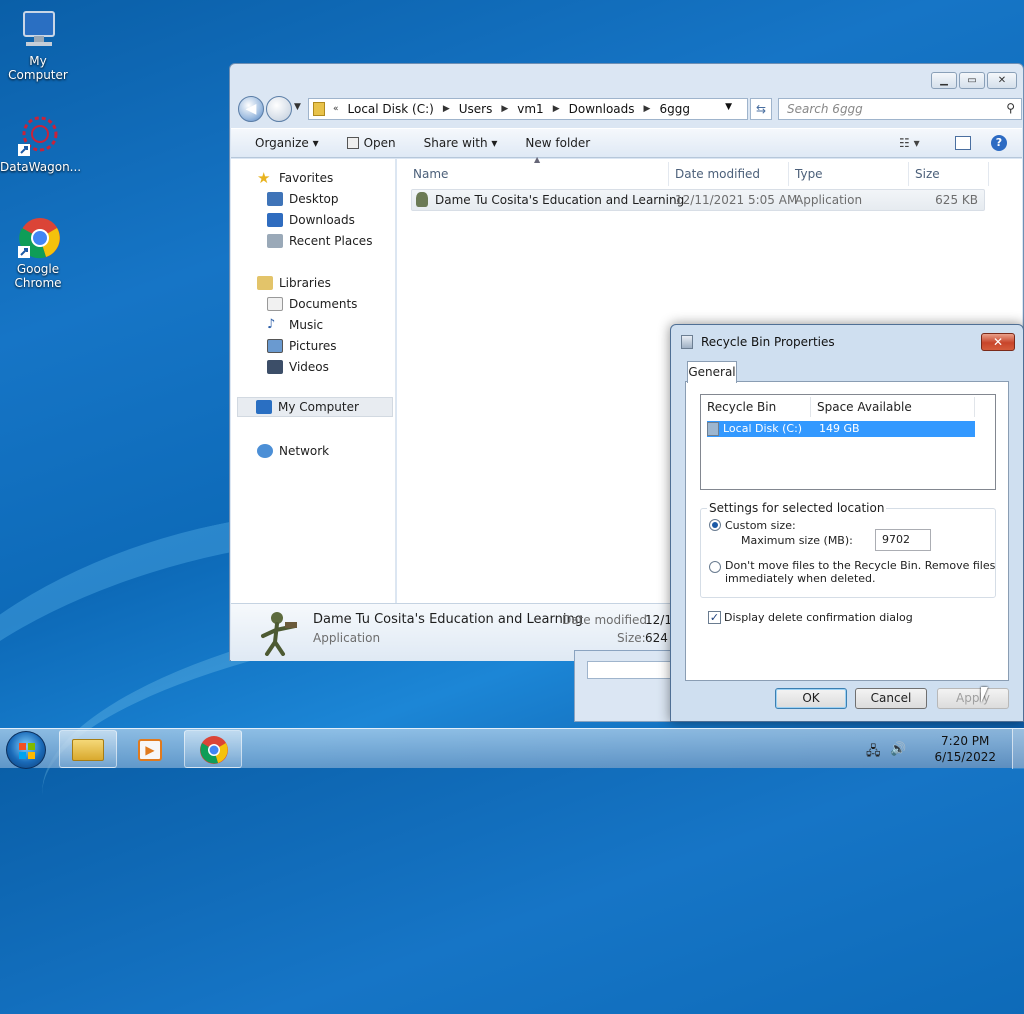  Describe the element at coordinates (319, 241) in the screenshot. I see `nav-recent-places: Recent Places` at that location.